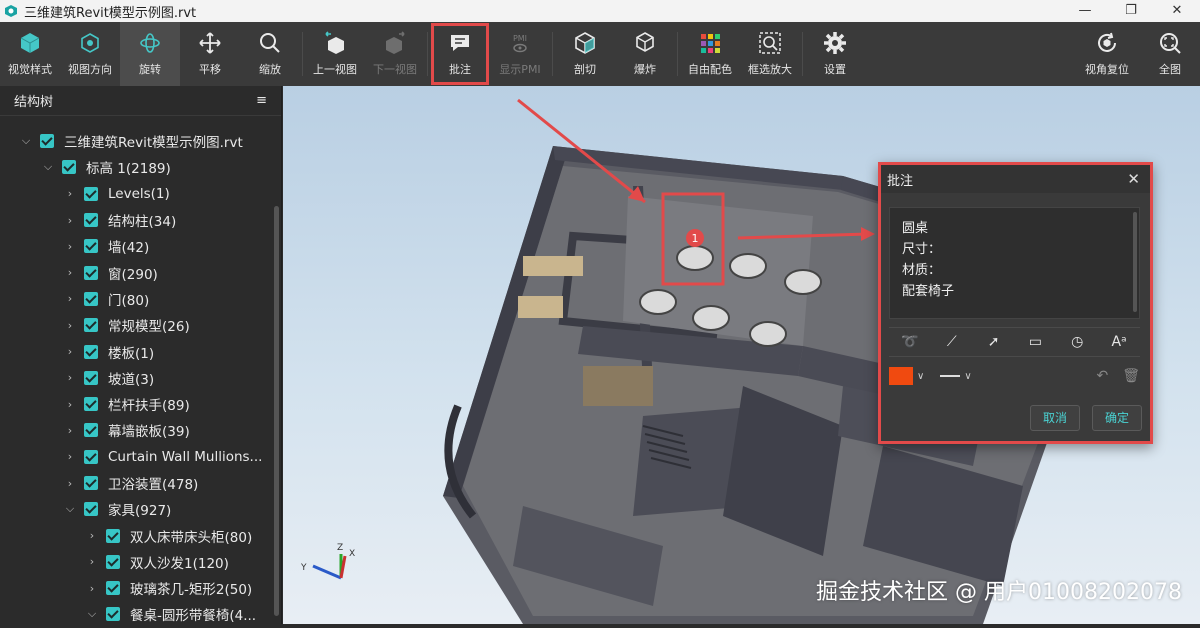  Describe the element at coordinates (1055, 418) in the screenshot. I see `cancel-button: 取消` at that location.